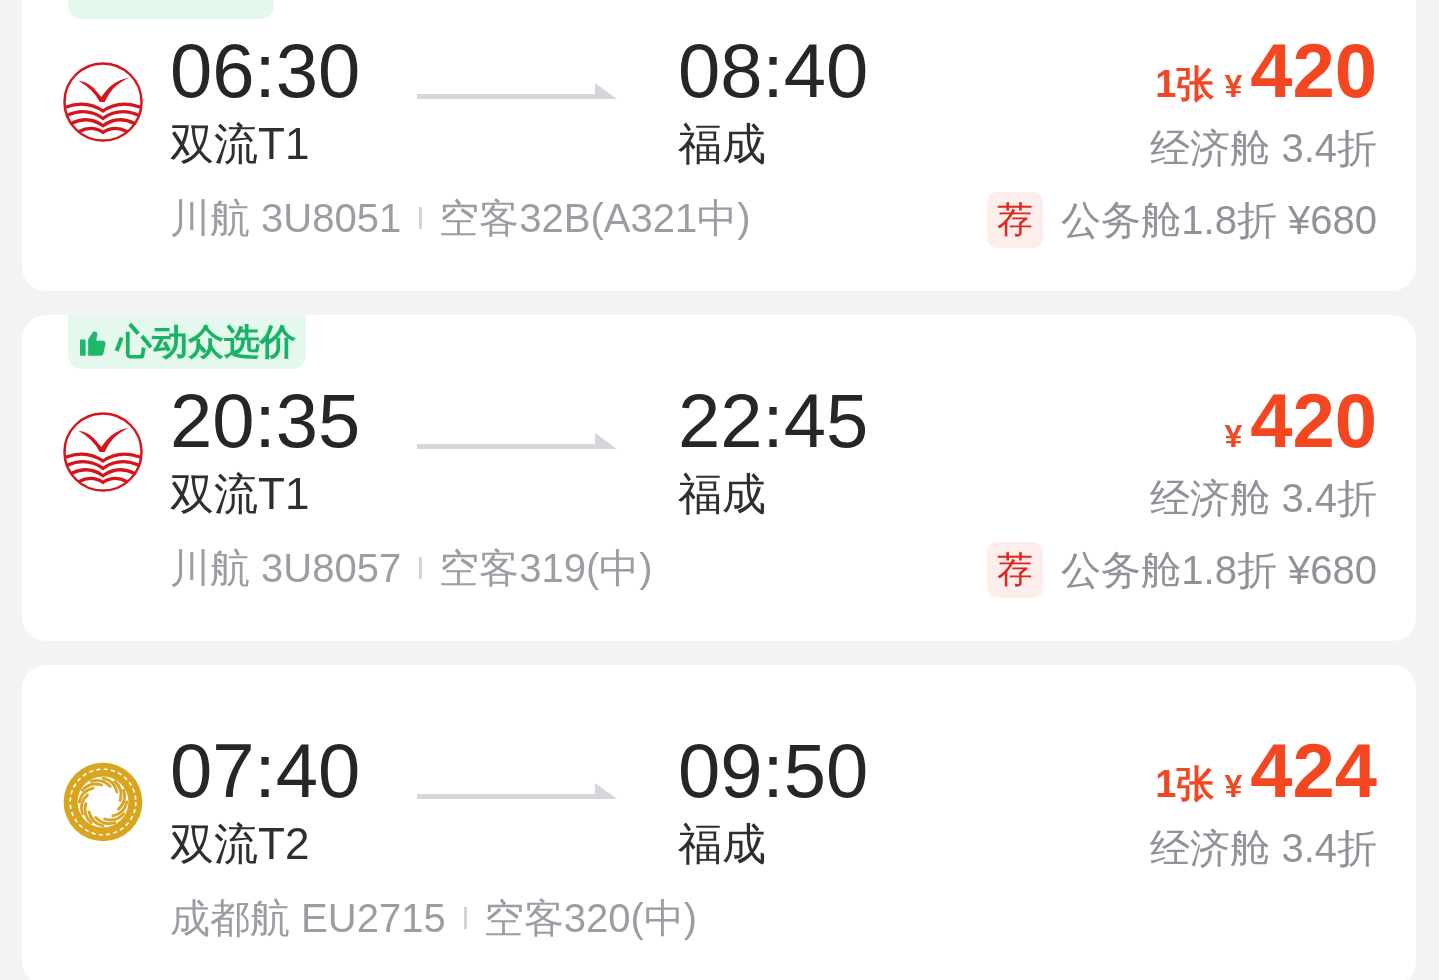 This screenshot has height=980, width=1439. I want to click on flight-number-text: 川航 3U8051, so click(286, 218).